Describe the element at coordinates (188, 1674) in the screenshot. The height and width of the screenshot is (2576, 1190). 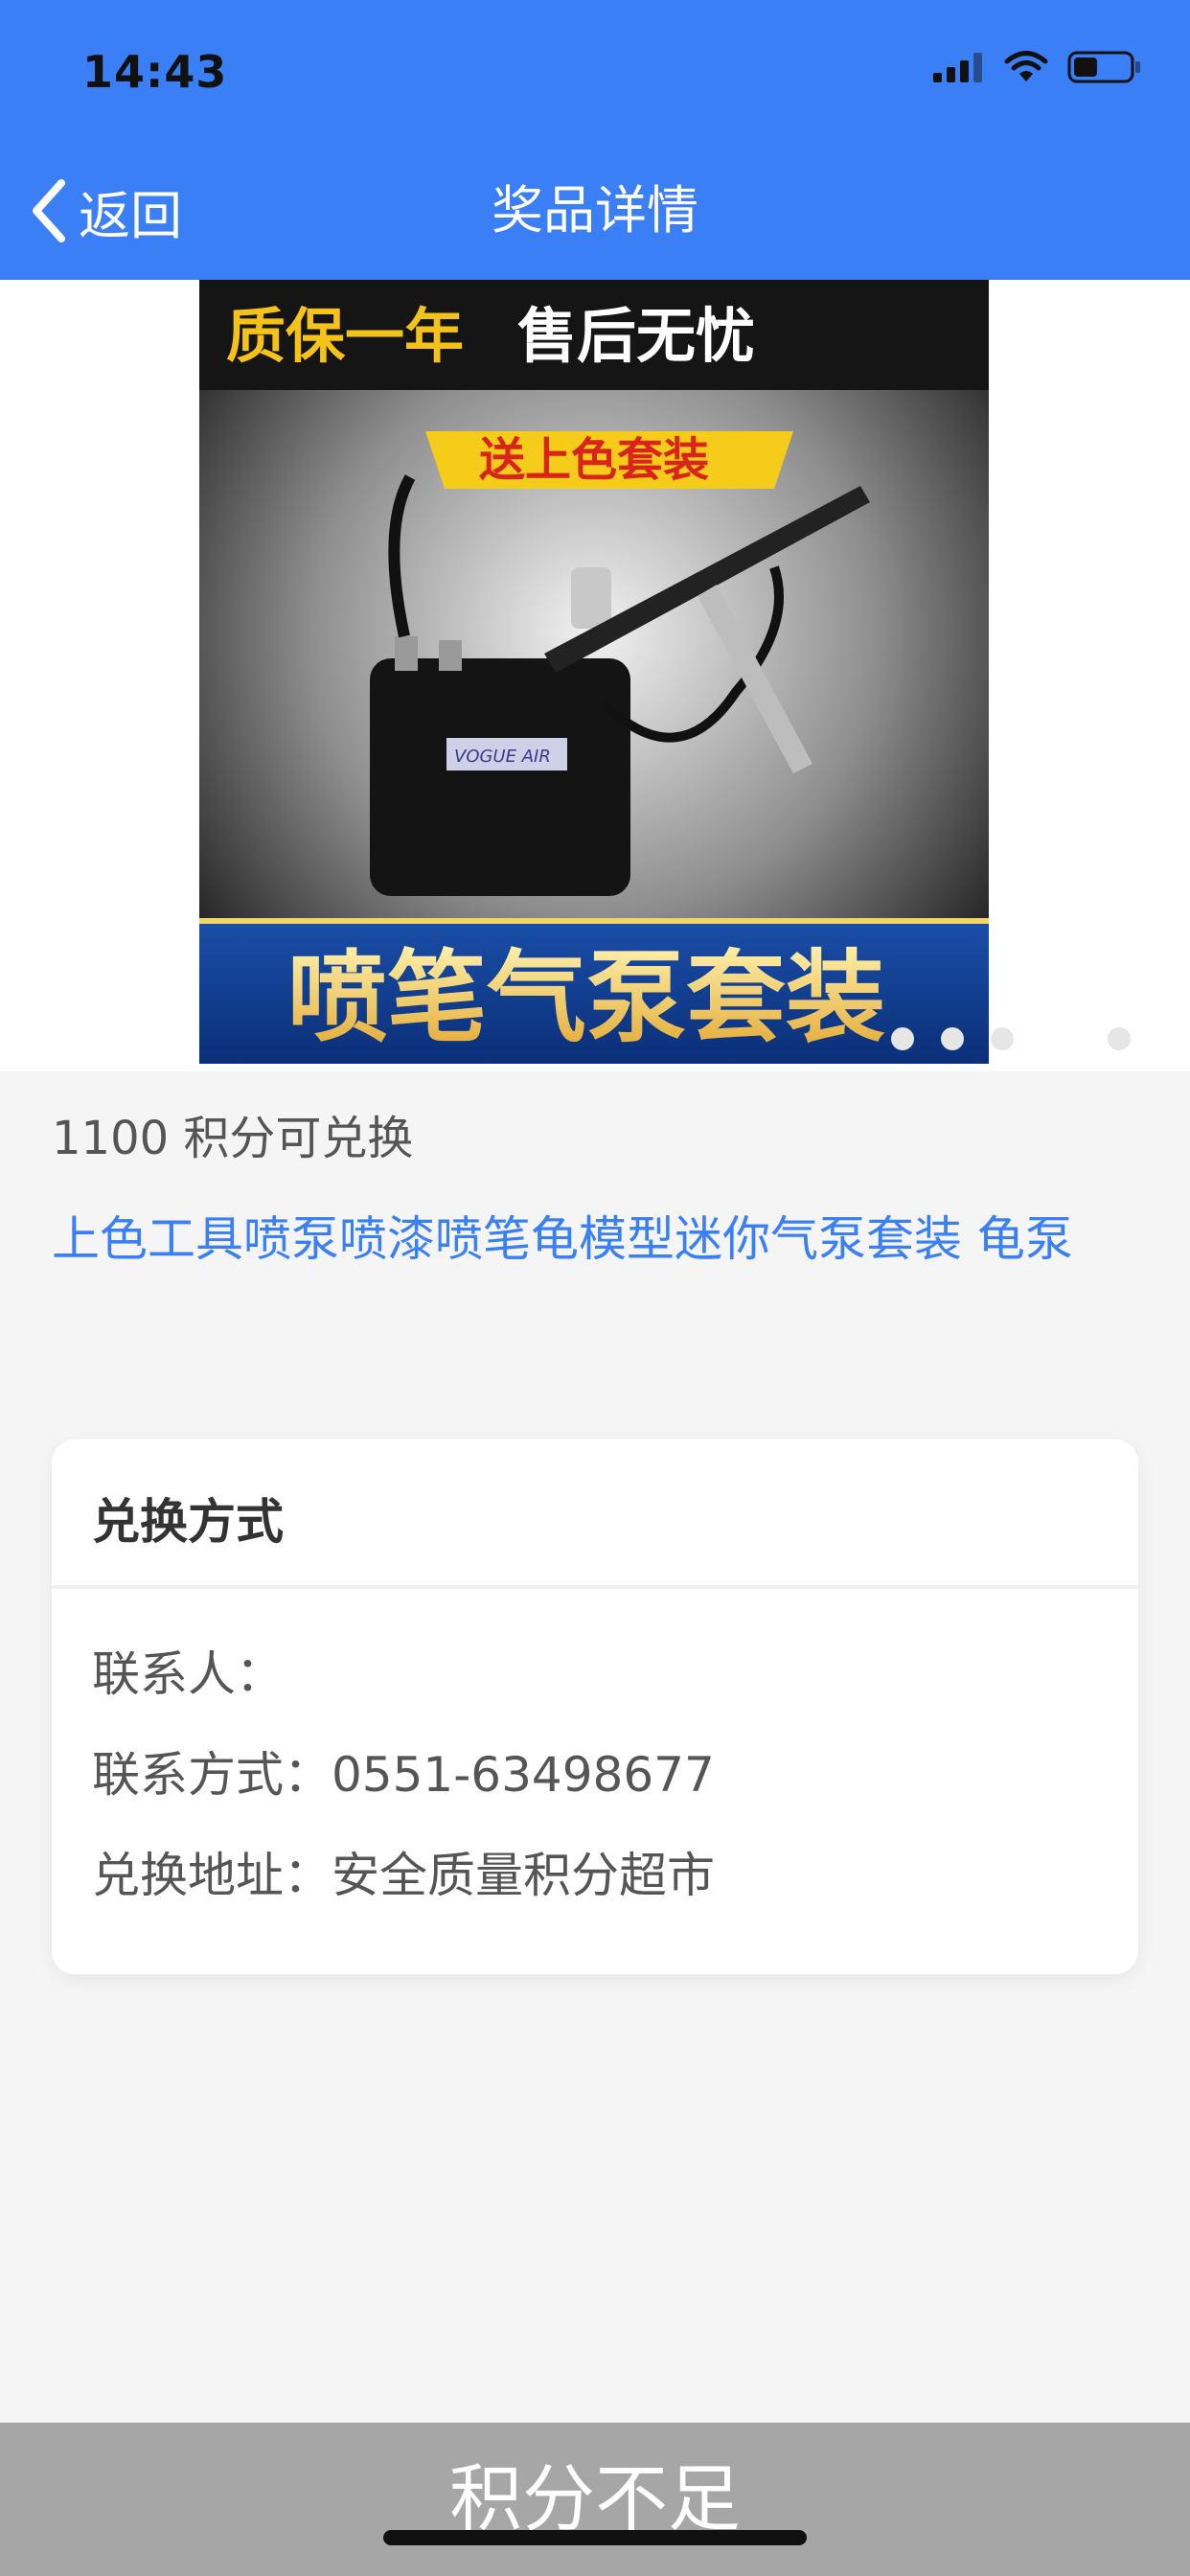
I see `contact-person: 联系人：` at that location.